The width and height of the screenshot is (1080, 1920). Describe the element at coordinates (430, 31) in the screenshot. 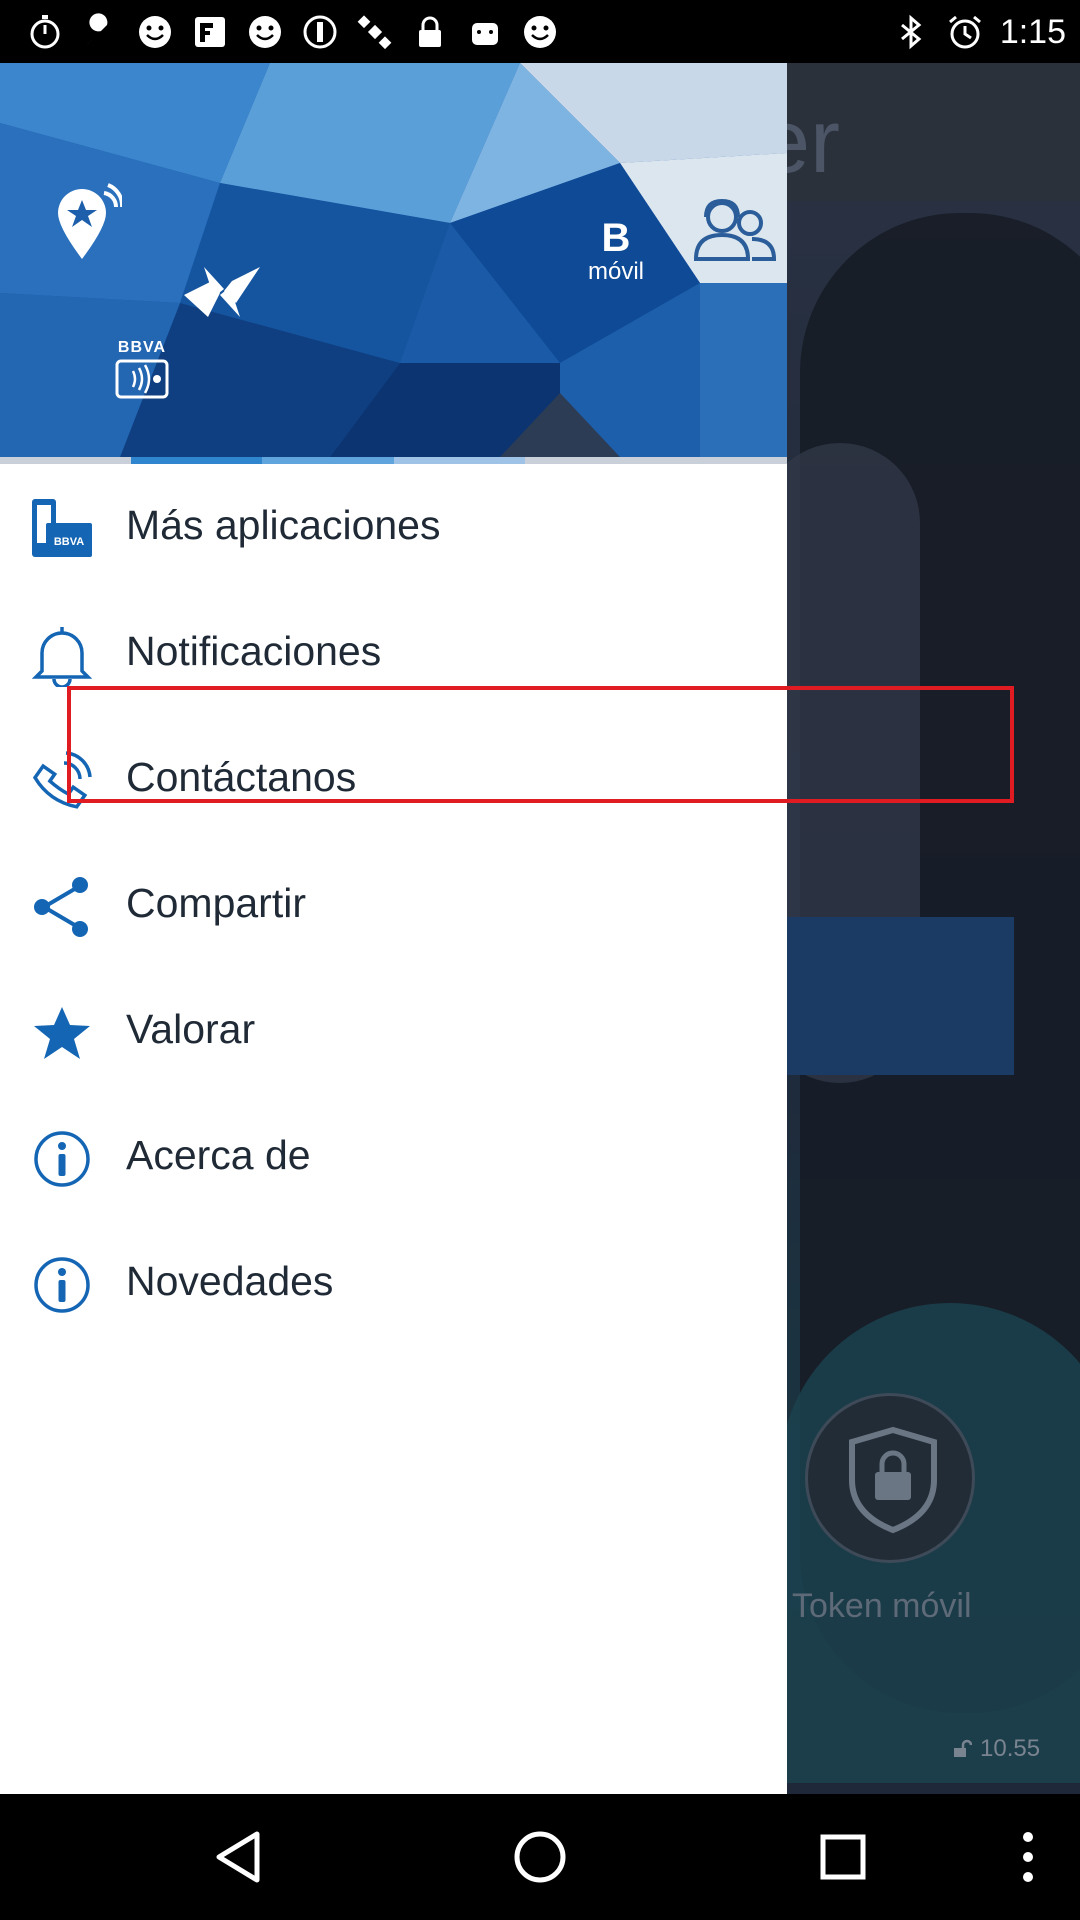

I see `lock-icon` at that location.